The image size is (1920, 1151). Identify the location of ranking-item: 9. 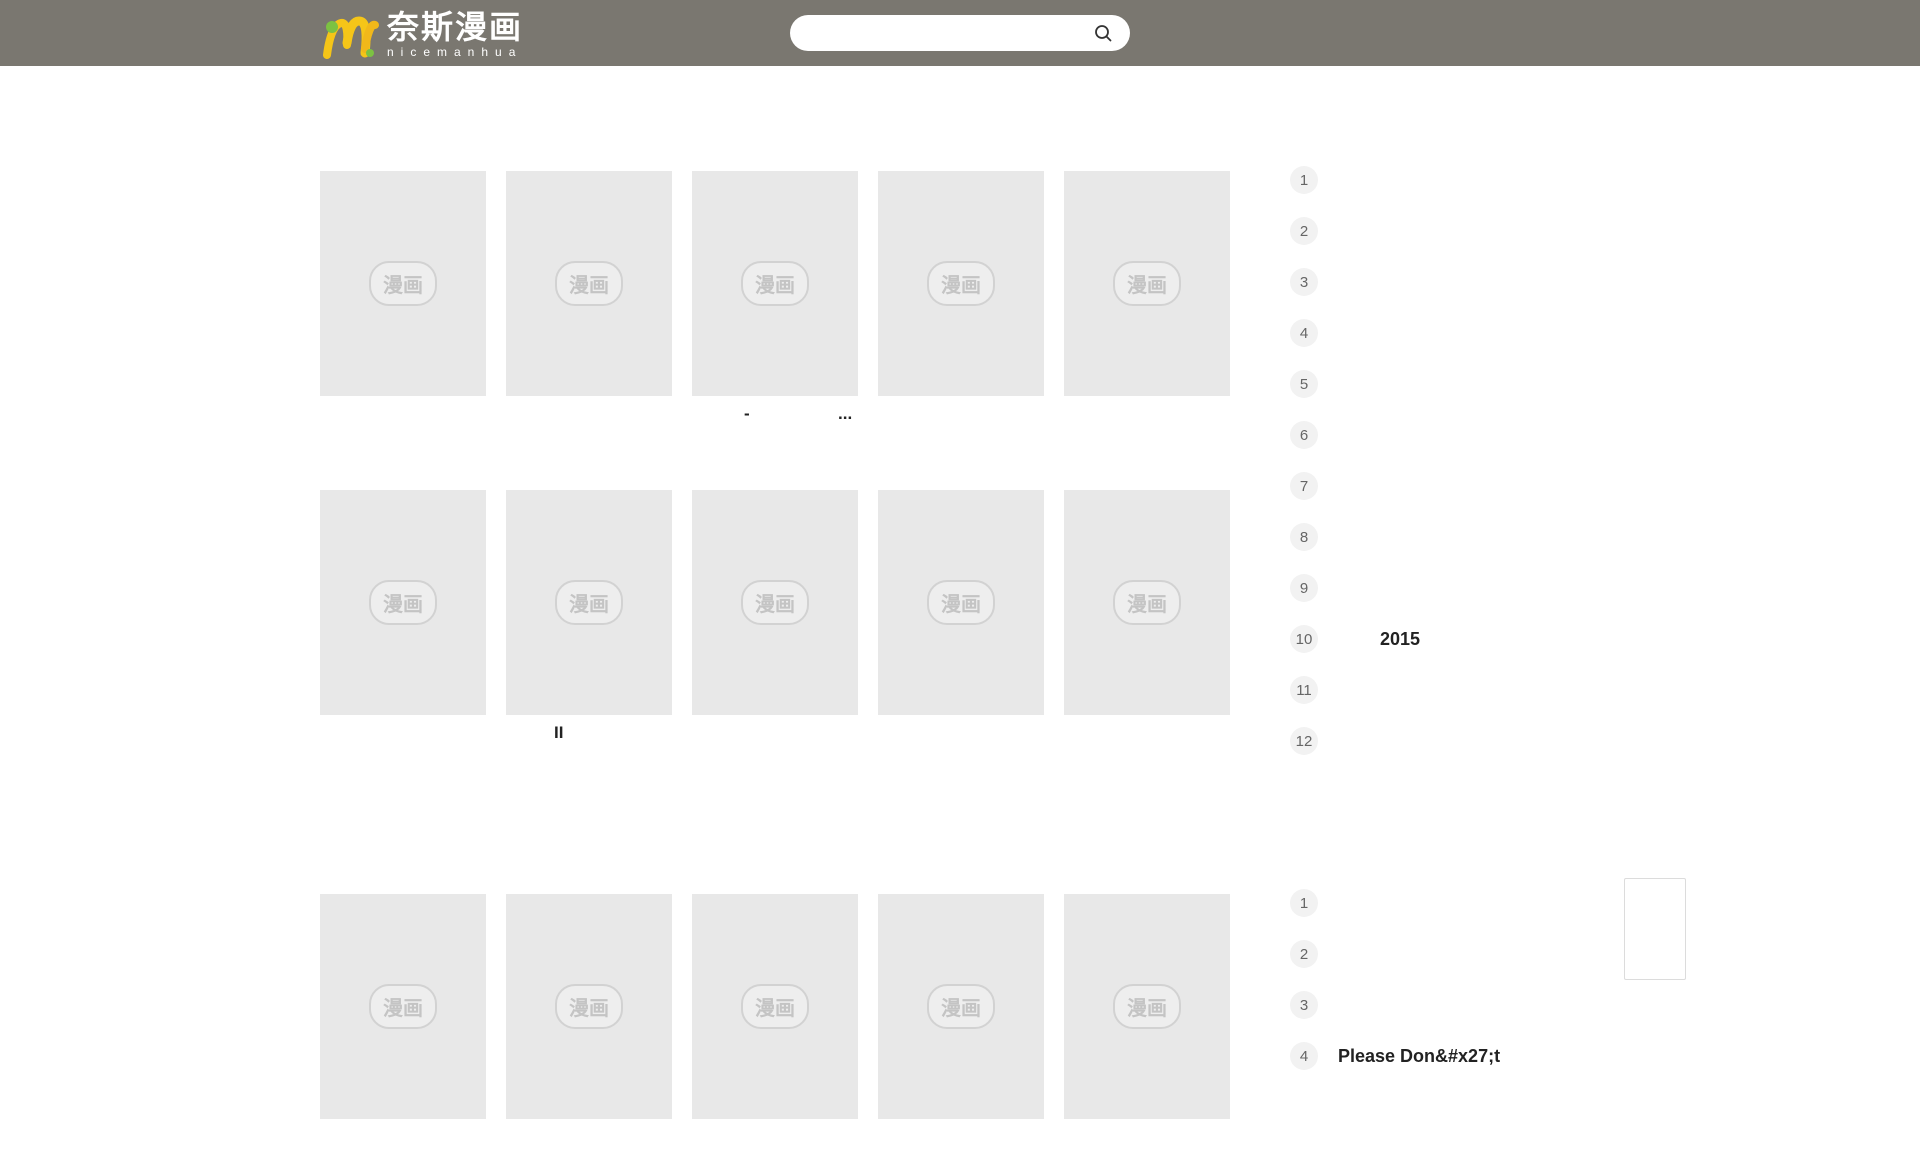
(1313, 588).